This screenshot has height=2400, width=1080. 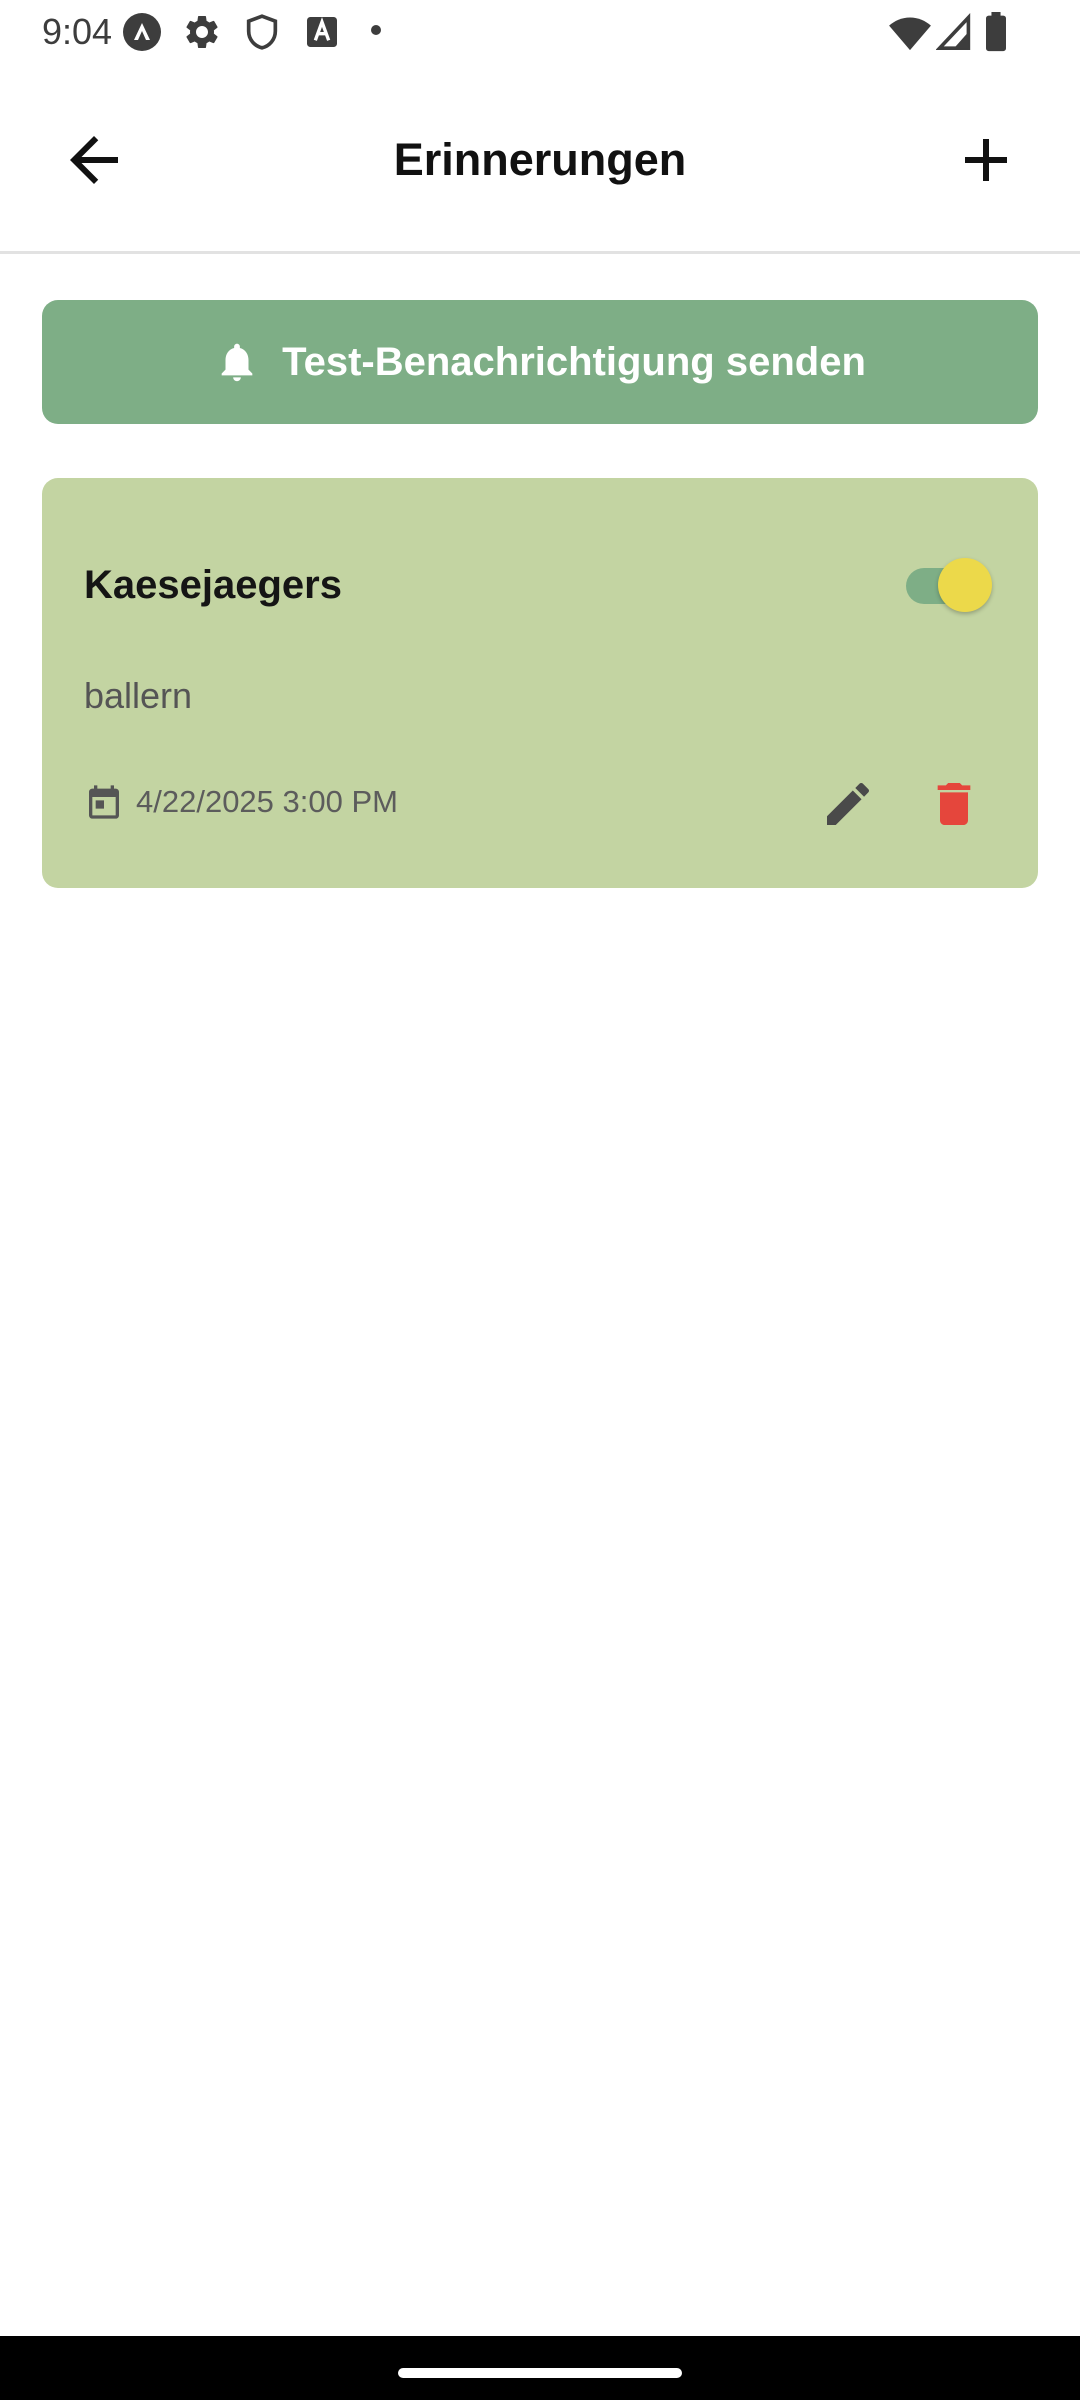 What do you see at coordinates (213, 585) in the screenshot?
I see `reminder-title: Kaesejaegers` at bounding box center [213, 585].